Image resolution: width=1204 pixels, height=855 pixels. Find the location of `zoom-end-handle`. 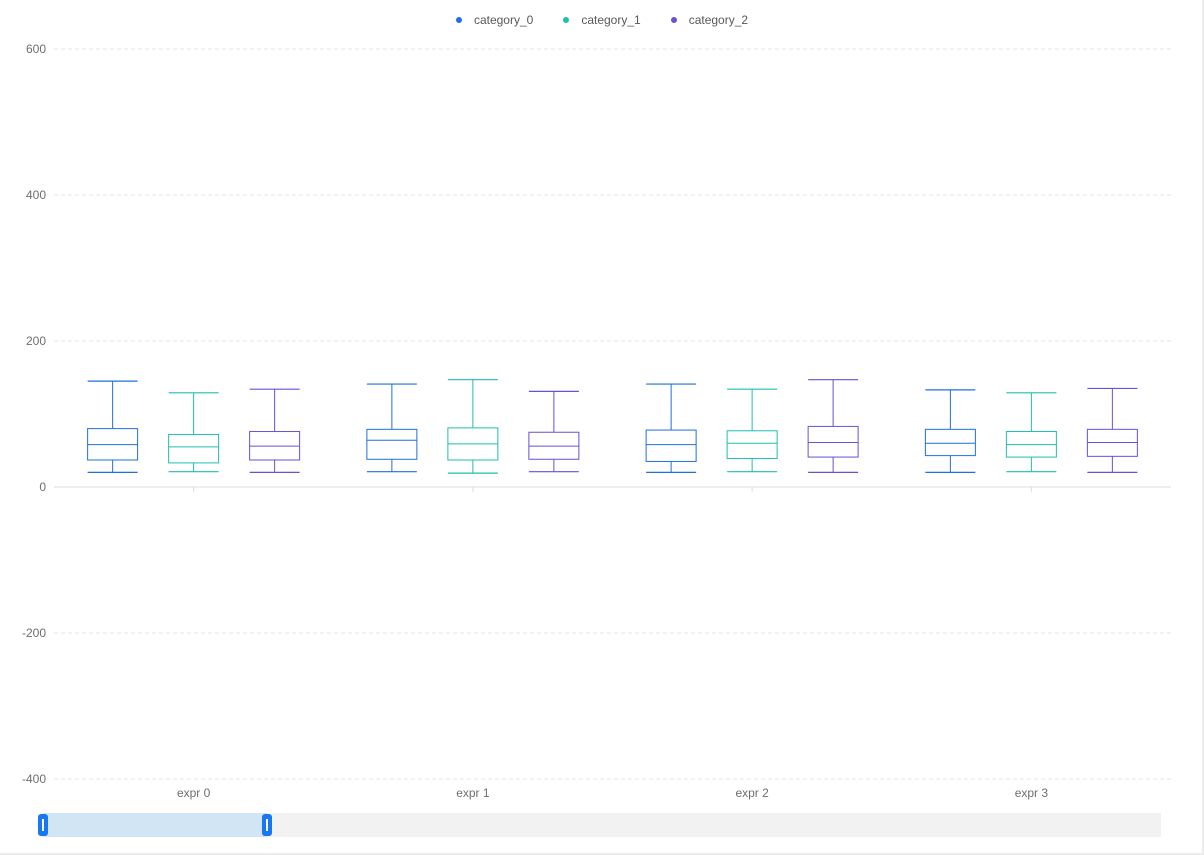

zoom-end-handle is located at coordinates (266, 825).